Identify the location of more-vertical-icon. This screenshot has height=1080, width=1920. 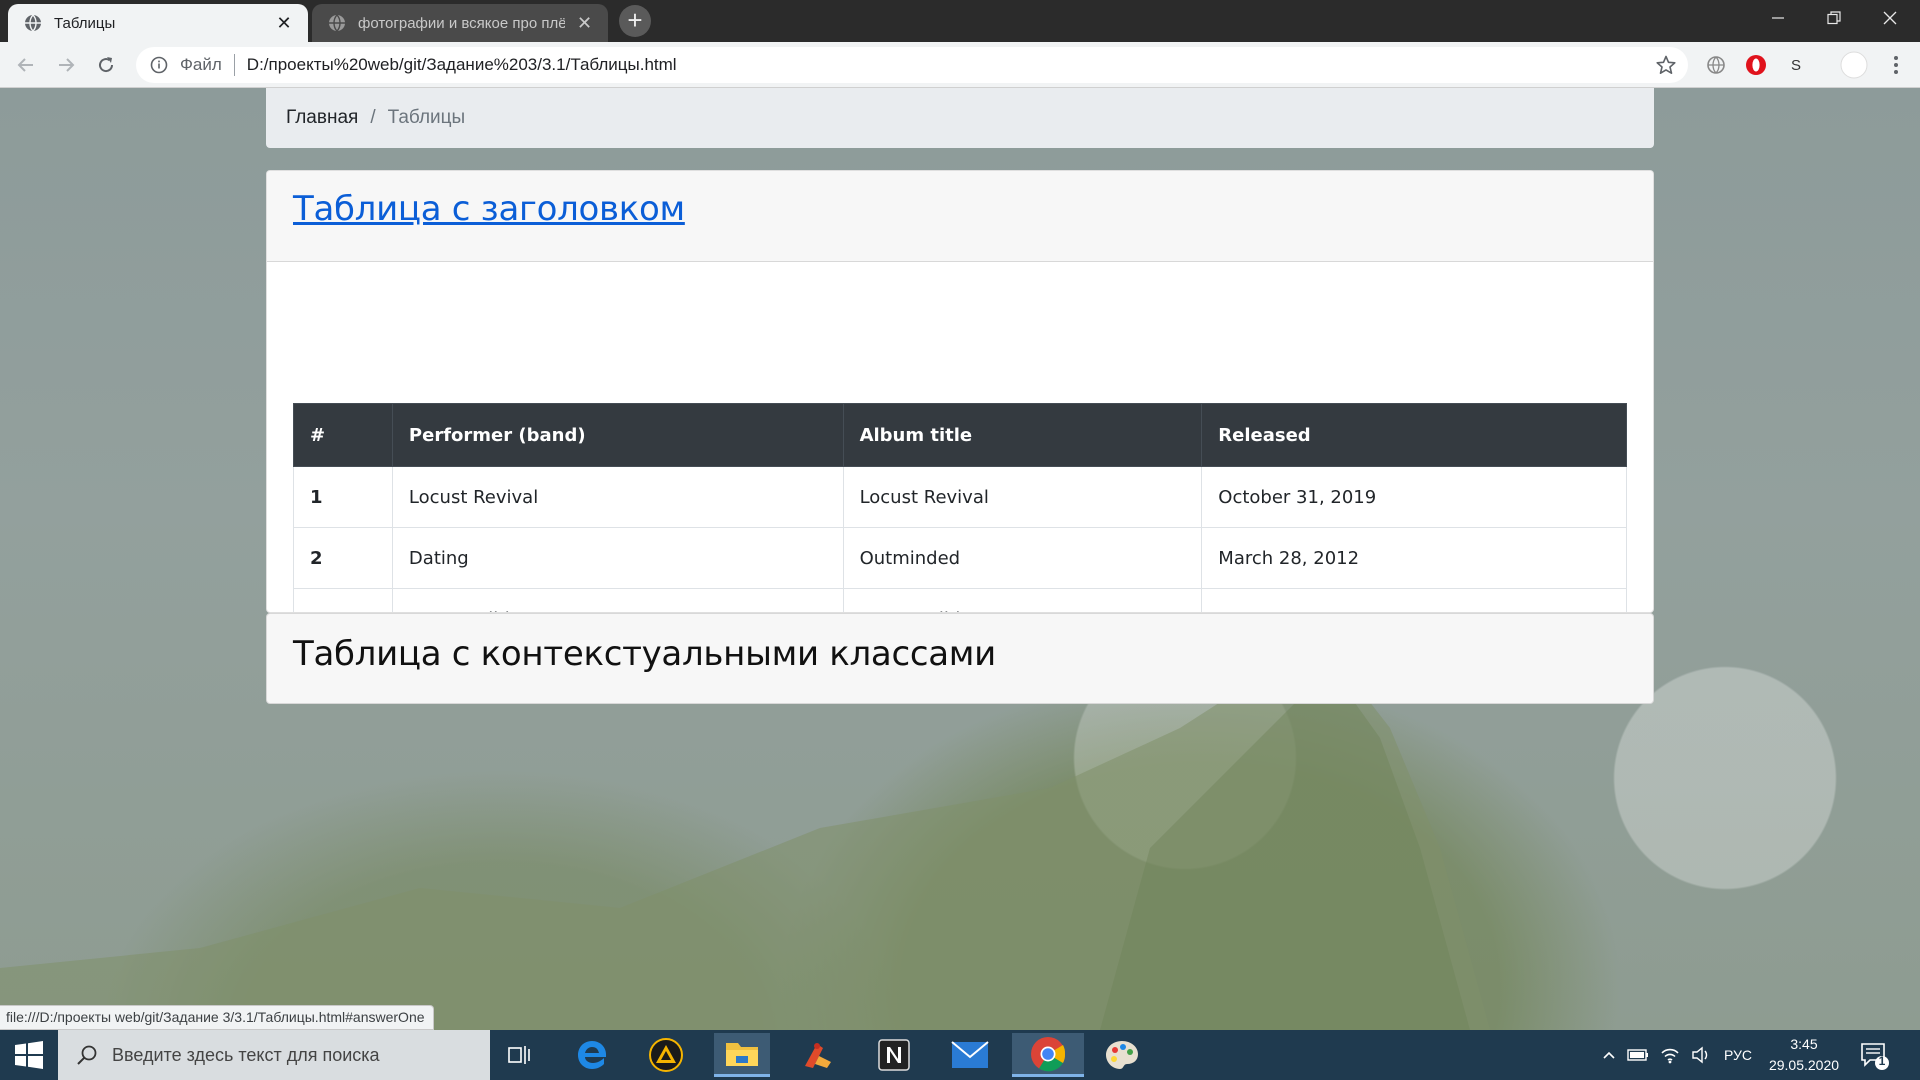
(1896, 65).